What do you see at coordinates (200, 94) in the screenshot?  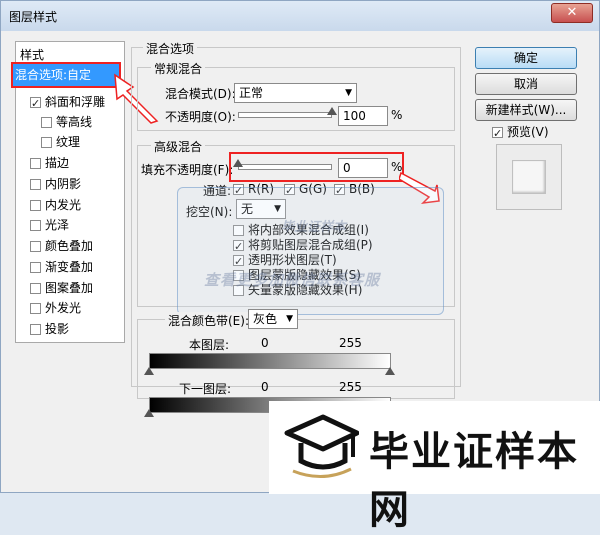 I see `blend-mode-label: 混合模式(D):` at bounding box center [200, 94].